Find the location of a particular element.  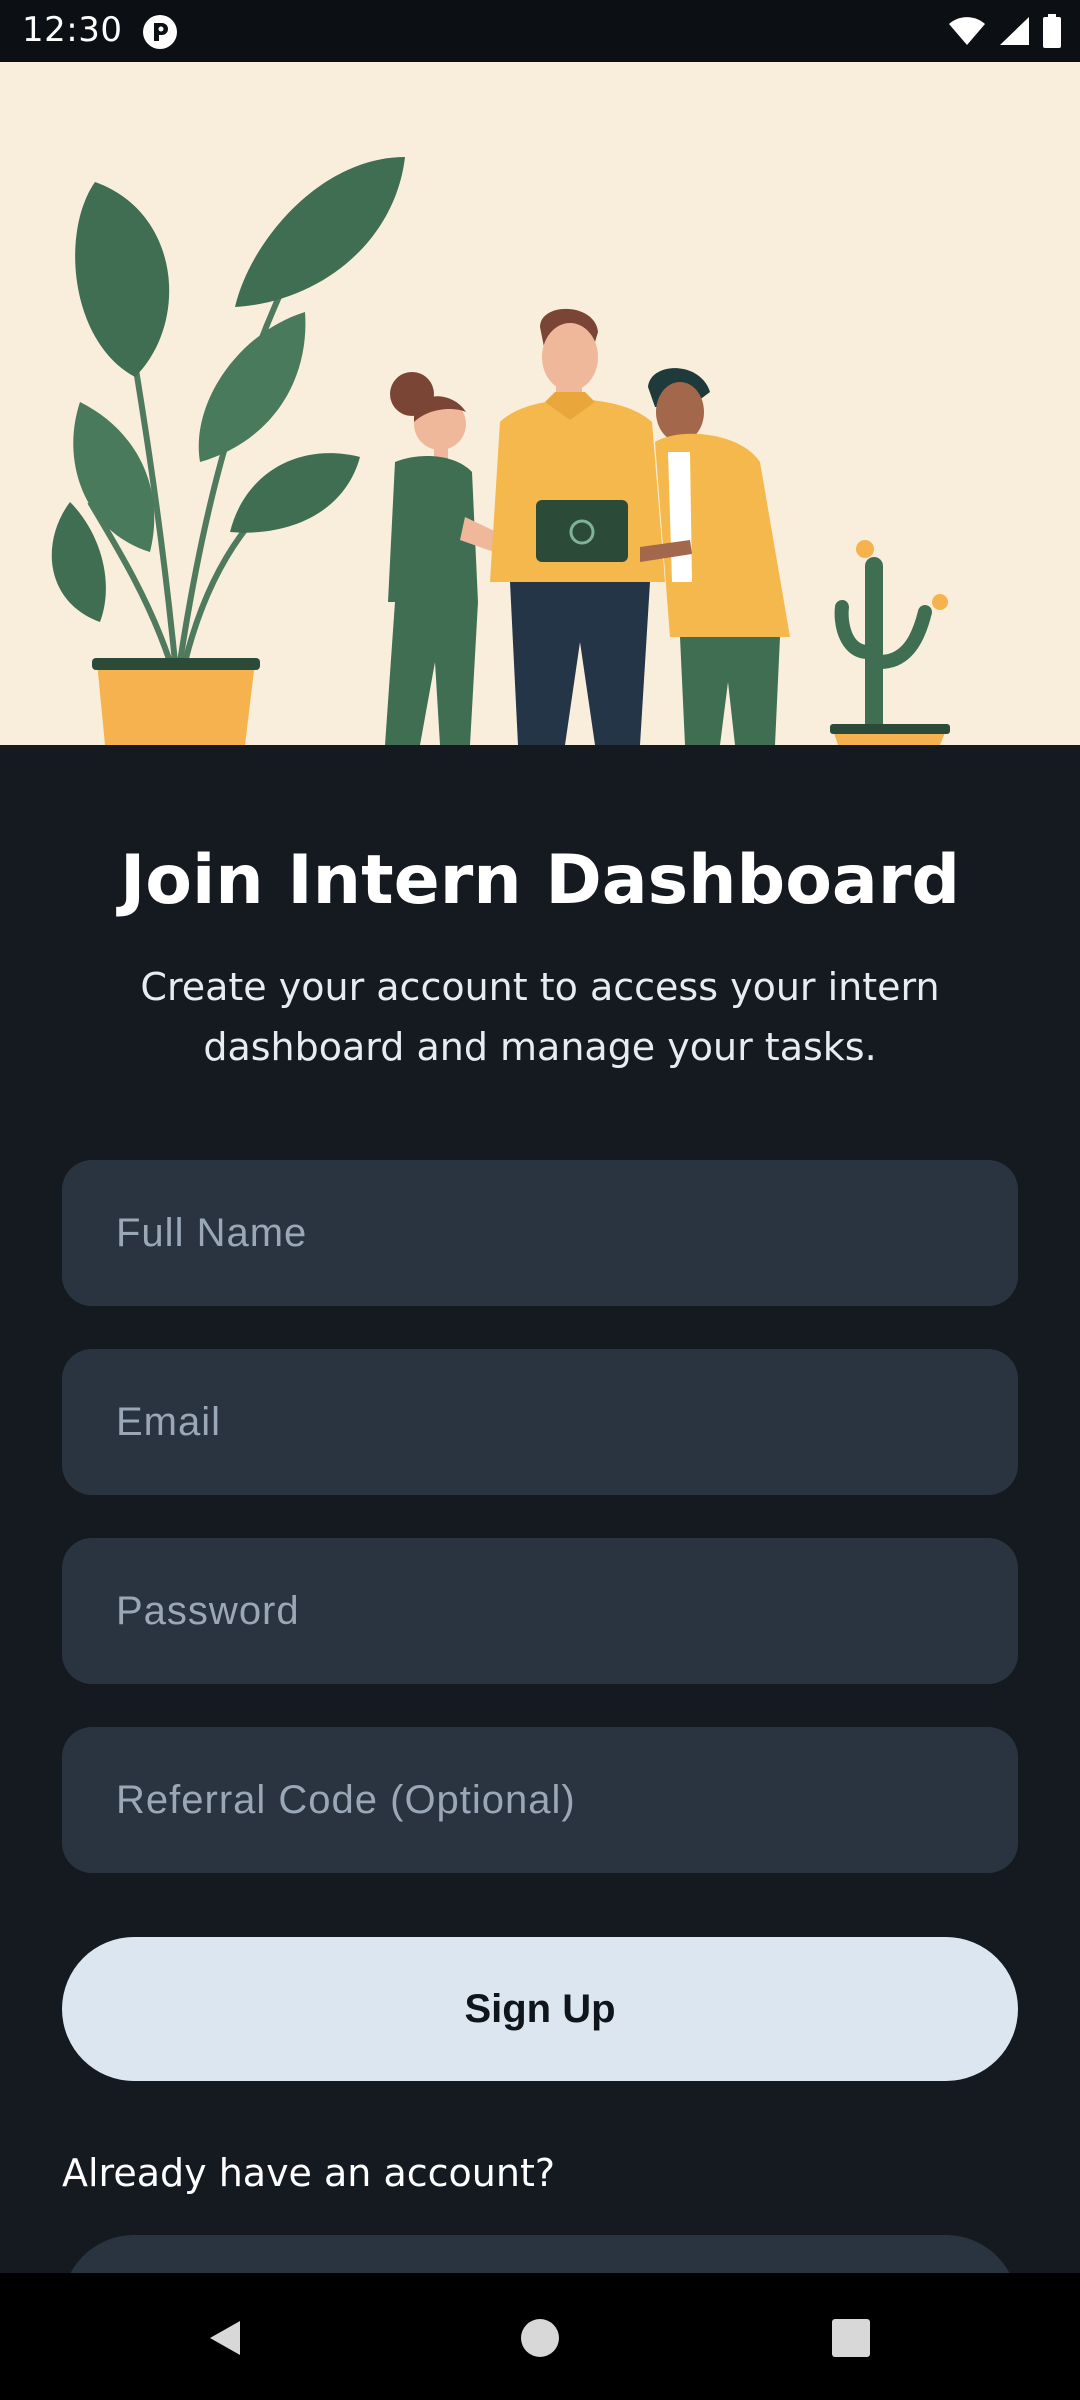

status-icons is located at coordinates (1005, 31).